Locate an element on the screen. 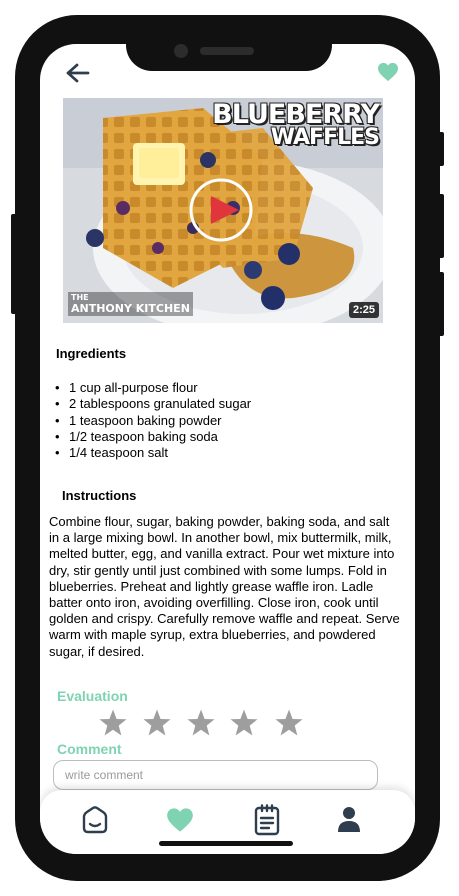  instructions-heading: Instructions is located at coordinates (99, 495).